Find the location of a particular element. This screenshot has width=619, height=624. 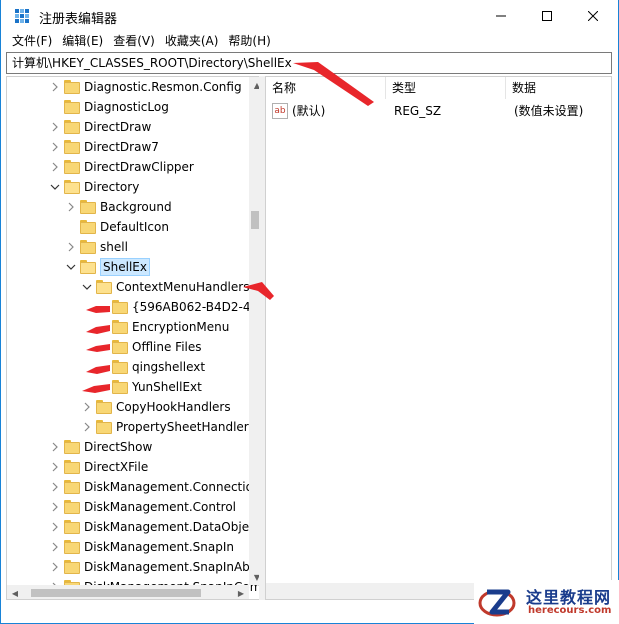

tree-item: YunShellExt is located at coordinates (126, 387).